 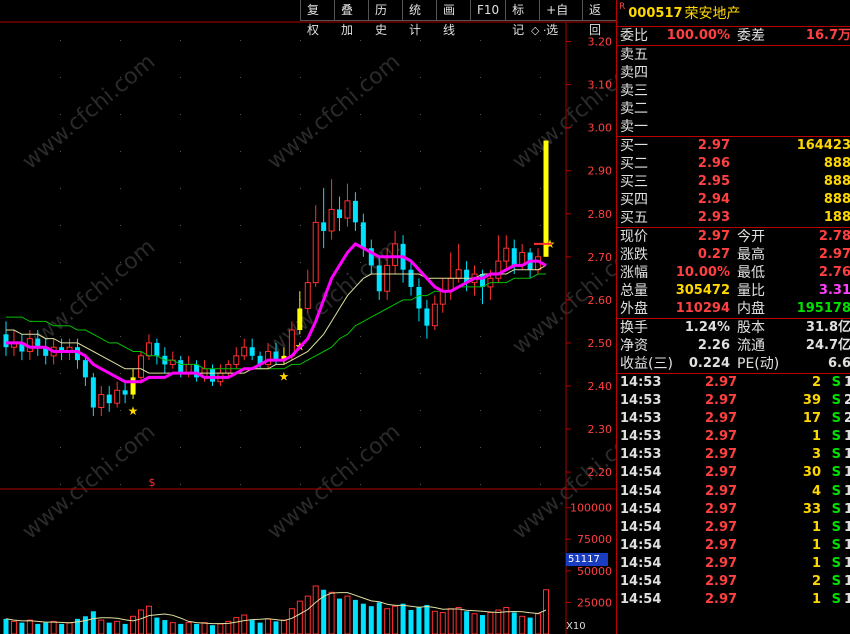 I want to click on toolbar-button-5: F10, so click(x=488, y=10).